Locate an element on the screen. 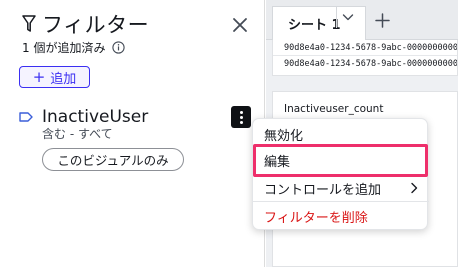 The width and height of the screenshot is (458, 267). chevron-right-icon is located at coordinates (414, 188).